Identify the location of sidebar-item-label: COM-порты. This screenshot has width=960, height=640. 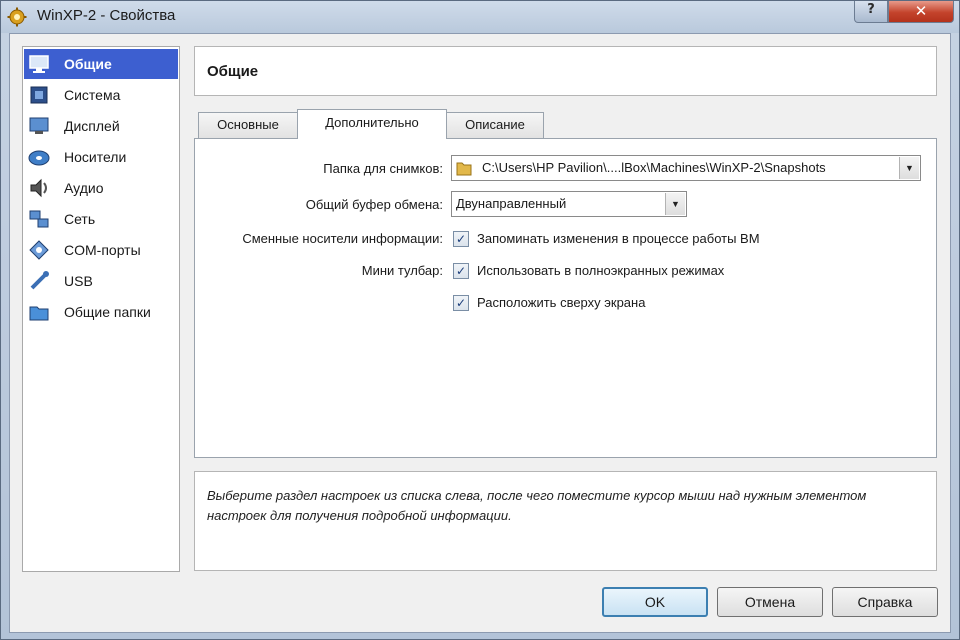
(102, 250).